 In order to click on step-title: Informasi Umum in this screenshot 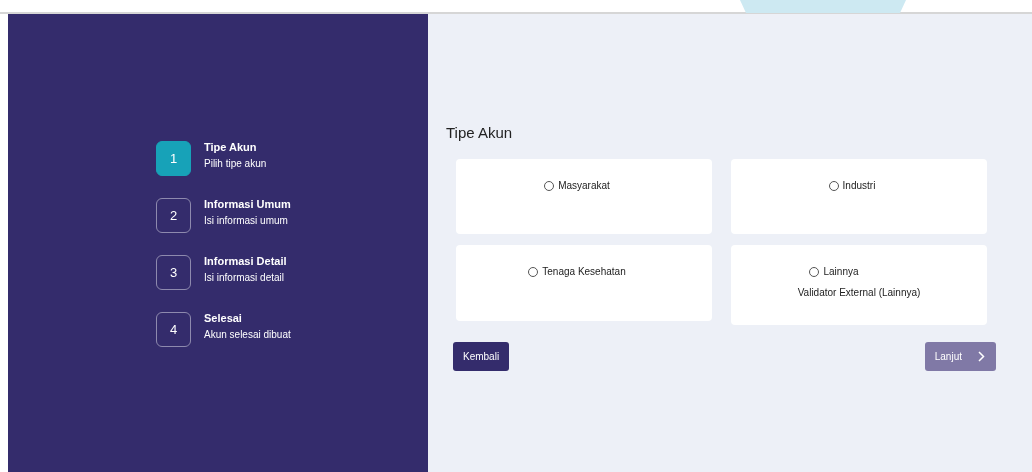, I will do `click(247, 204)`.